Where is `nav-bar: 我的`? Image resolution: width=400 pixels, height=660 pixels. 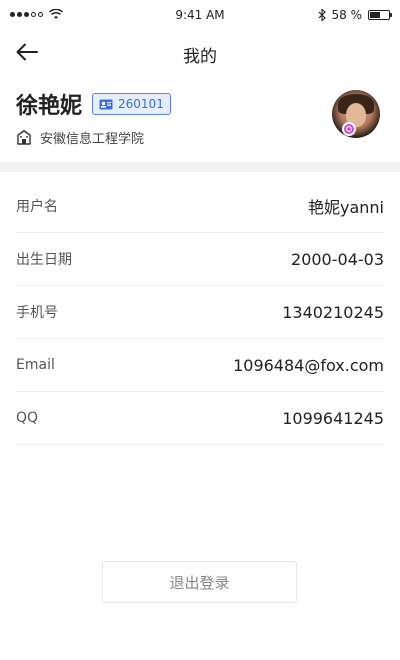
nav-bar: 我的 is located at coordinates (200, 52).